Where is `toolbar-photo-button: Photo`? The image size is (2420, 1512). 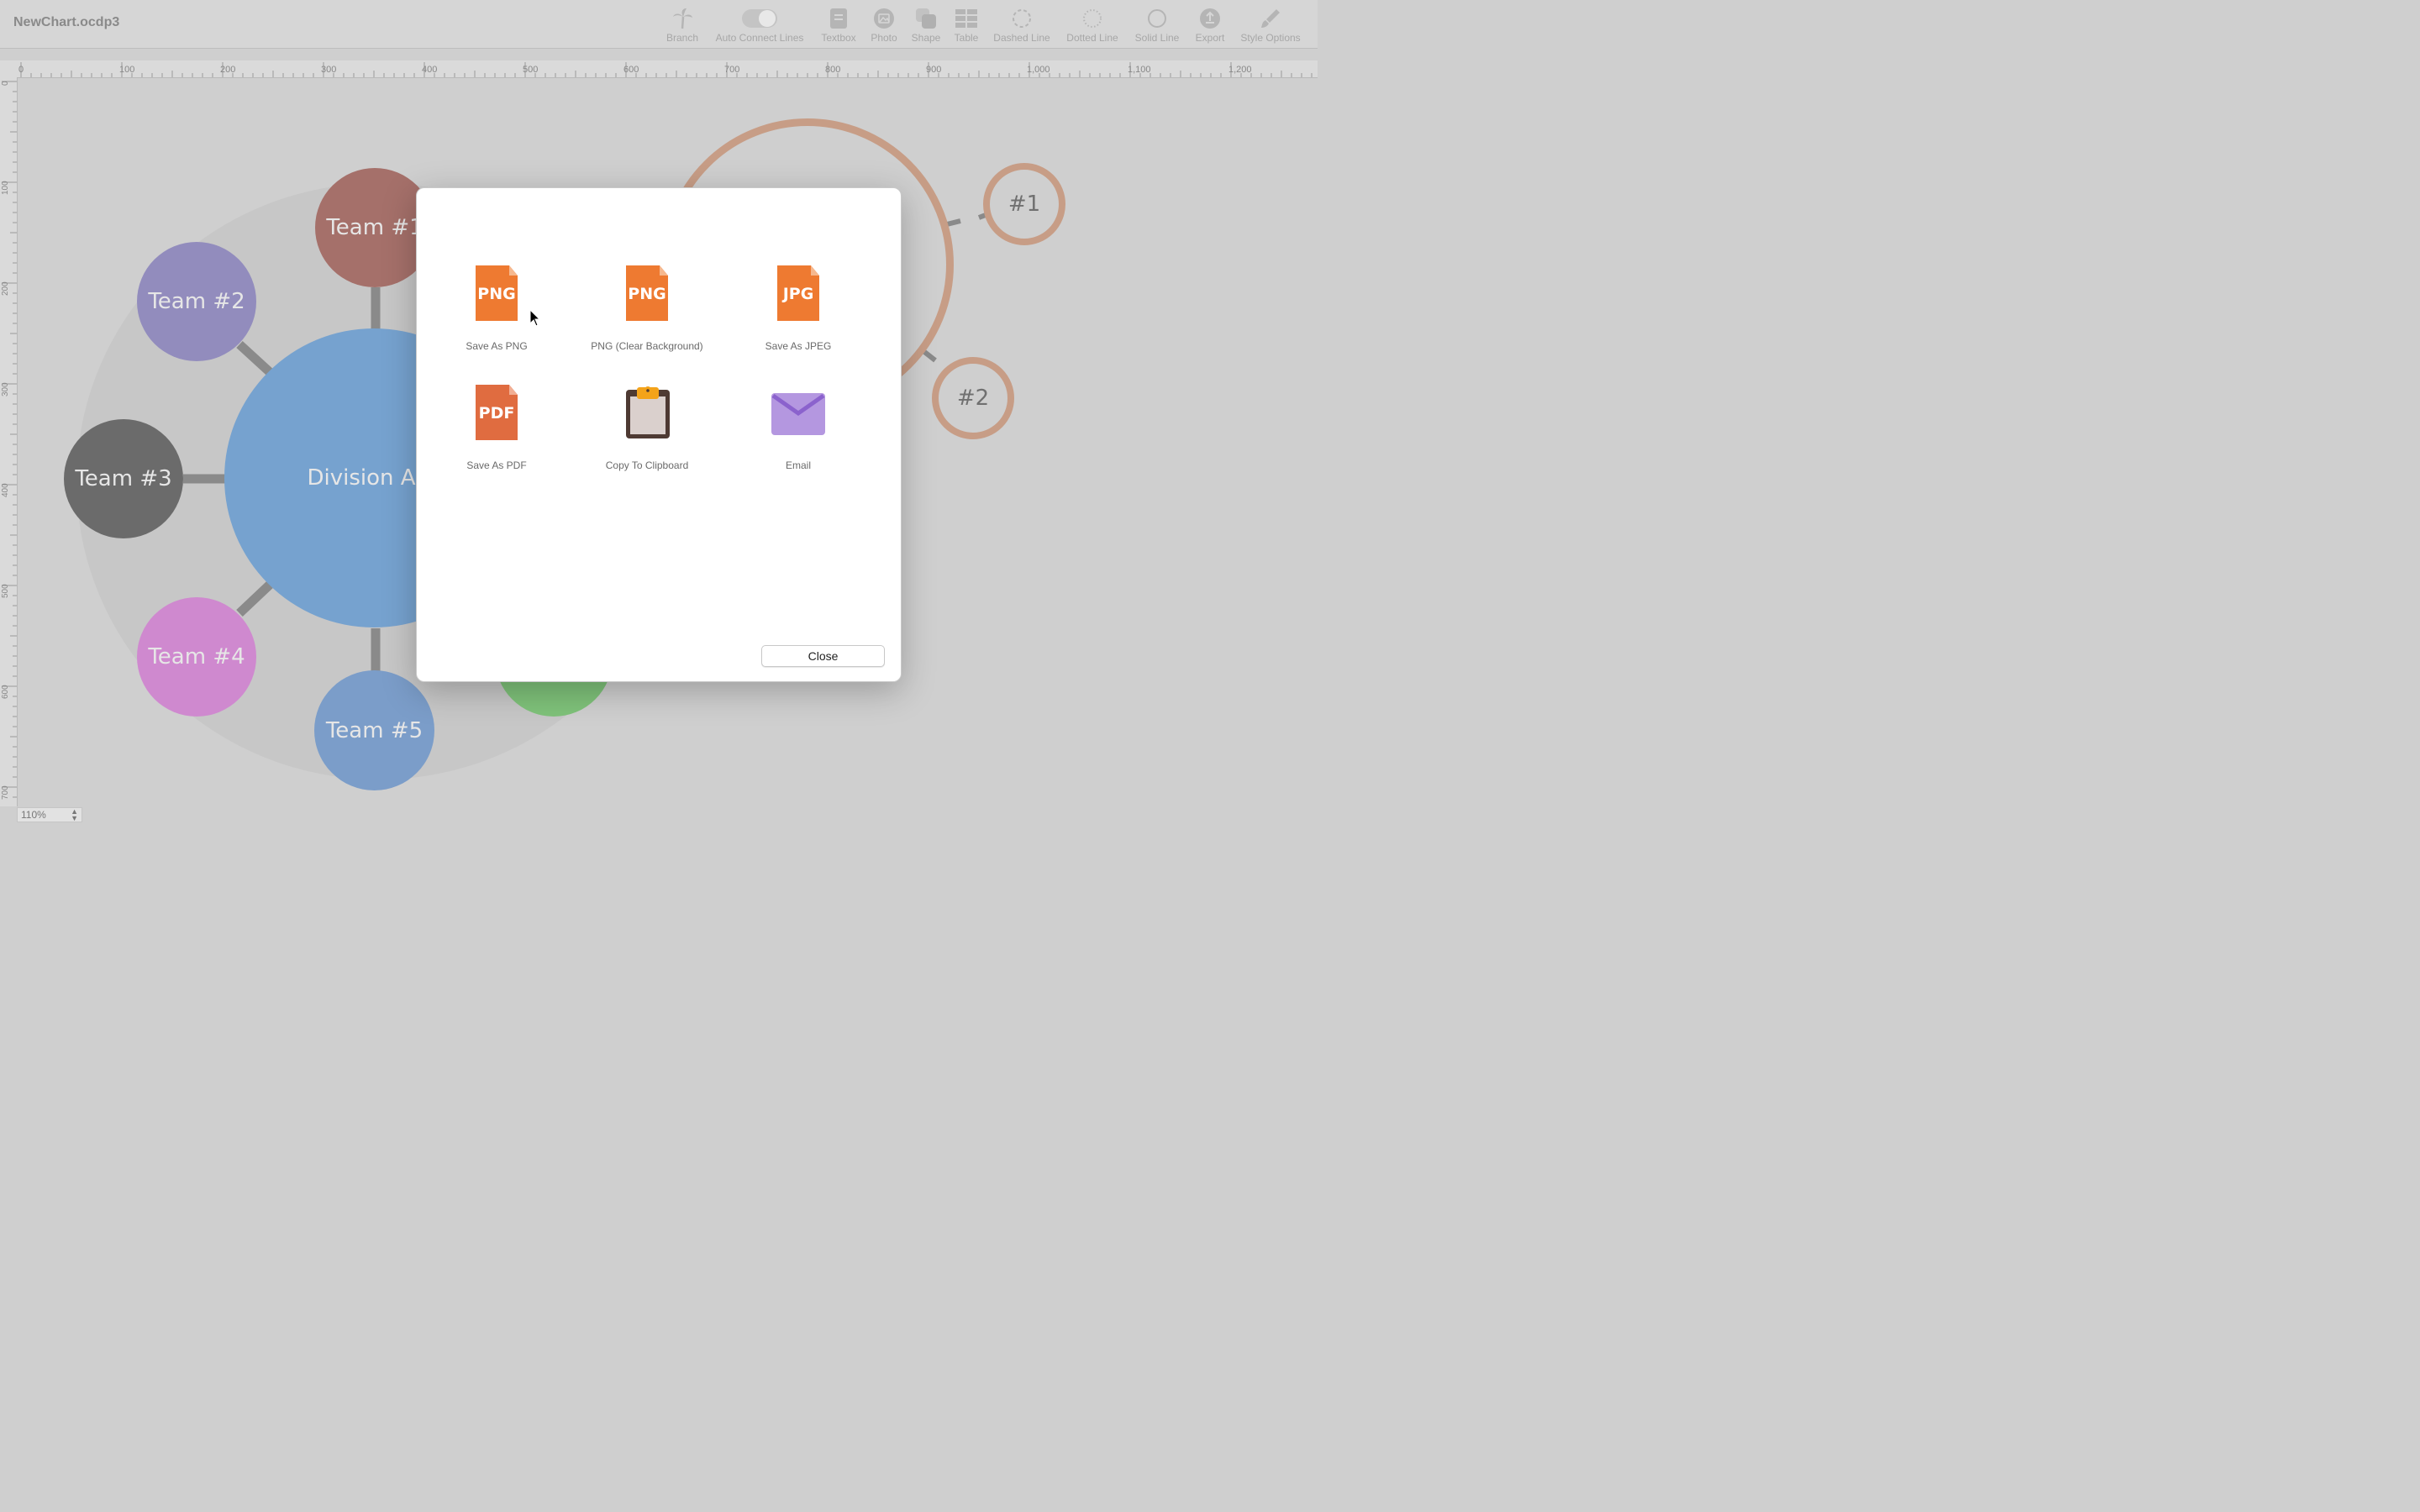 toolbar-photo-button: Photo is located at coordinates (883, 25).